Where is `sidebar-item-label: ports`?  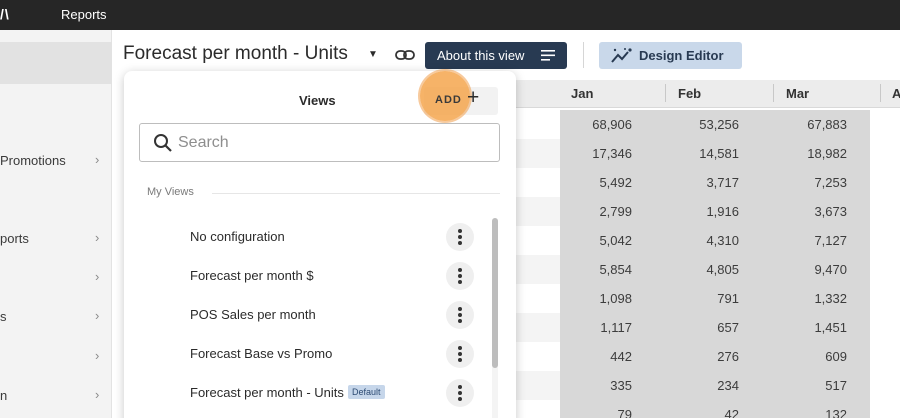 sidebar-item-label: ports is located at coordinates (14, 238).